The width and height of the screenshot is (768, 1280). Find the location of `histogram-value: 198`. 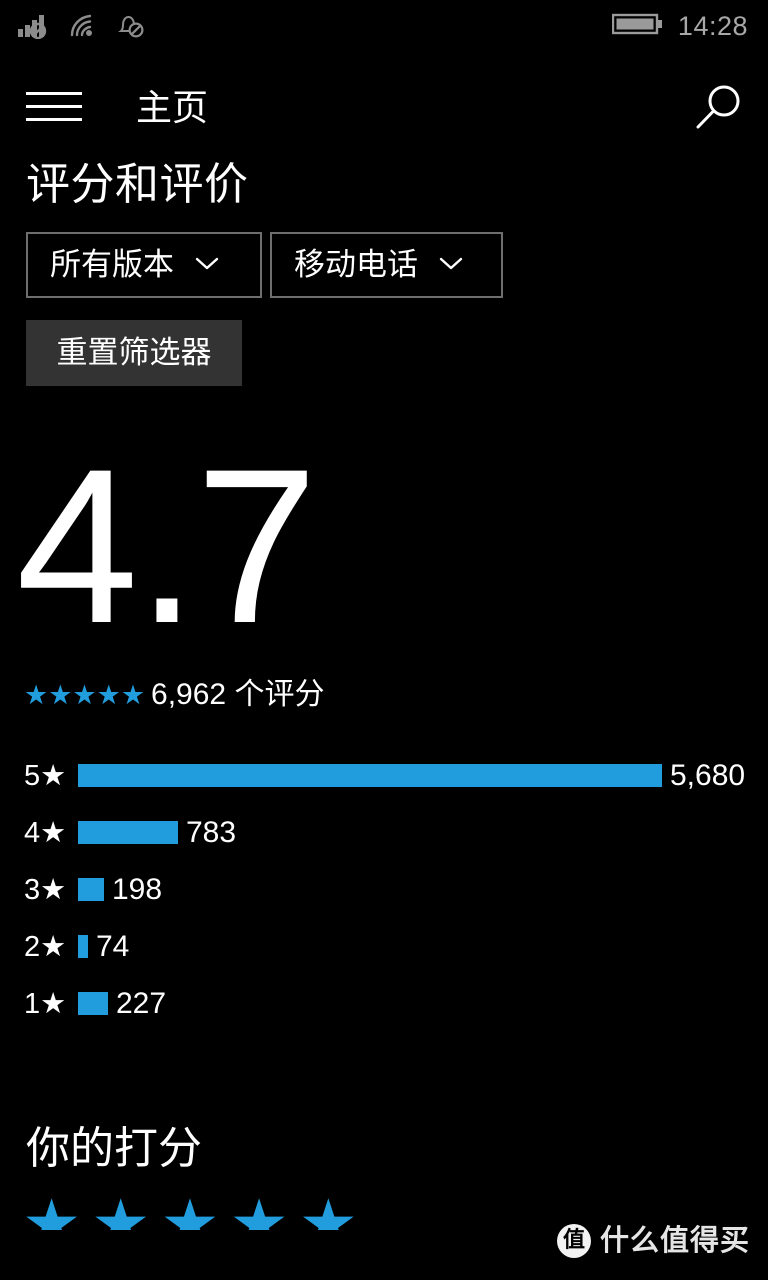

histogram-value: 198 is located at coordinates (137, 889).